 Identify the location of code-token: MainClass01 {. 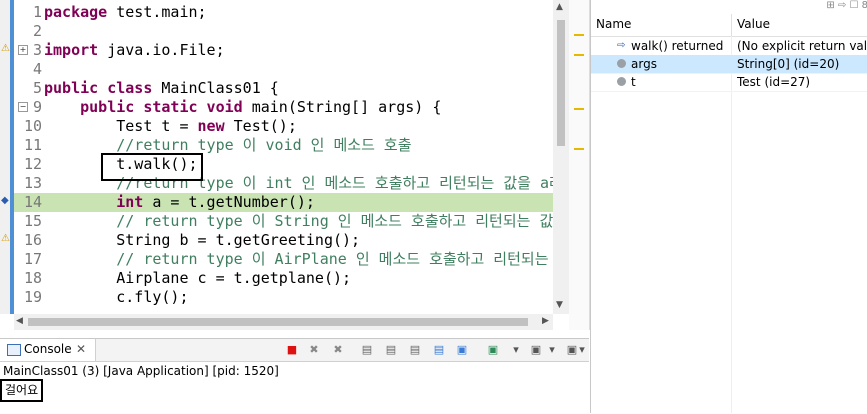
(215, 88).